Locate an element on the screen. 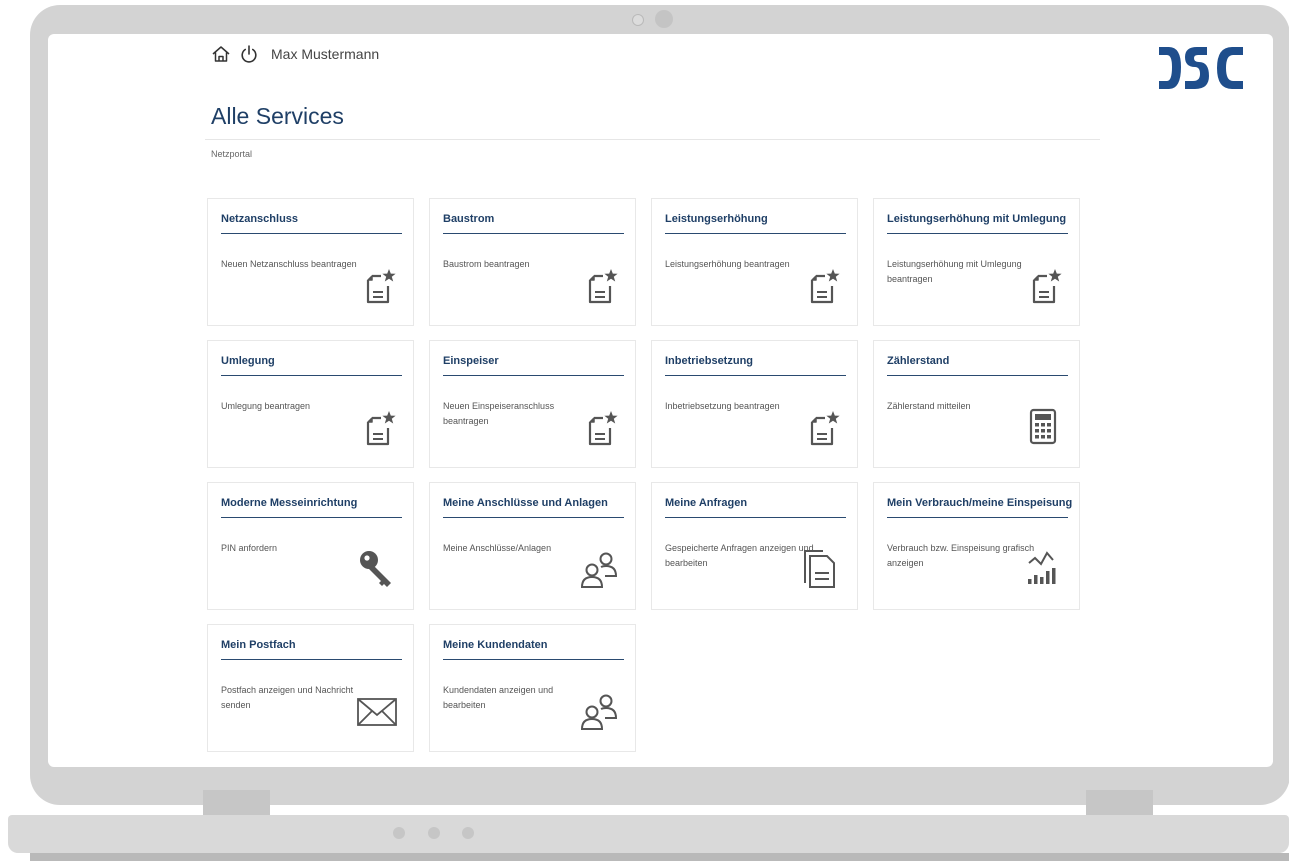  tile-title: Meine Kundendaten is located at coordinates (495, 645).